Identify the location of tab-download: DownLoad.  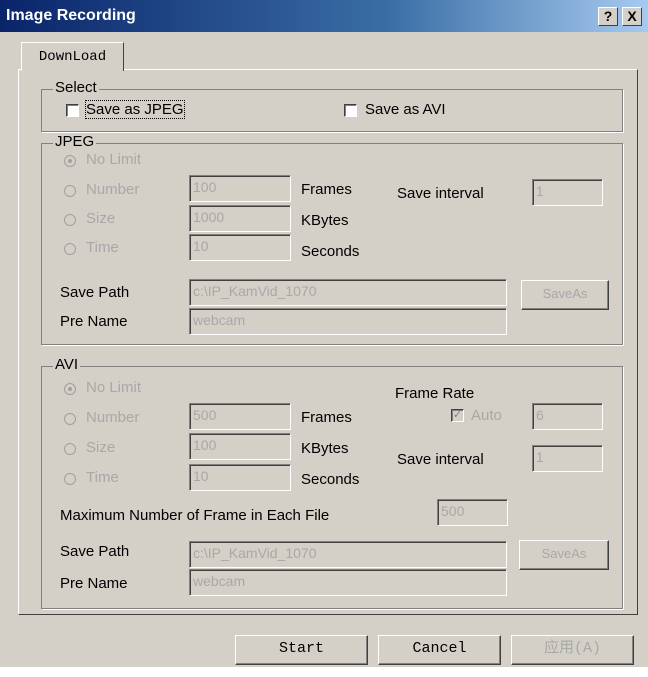
(72, 56).